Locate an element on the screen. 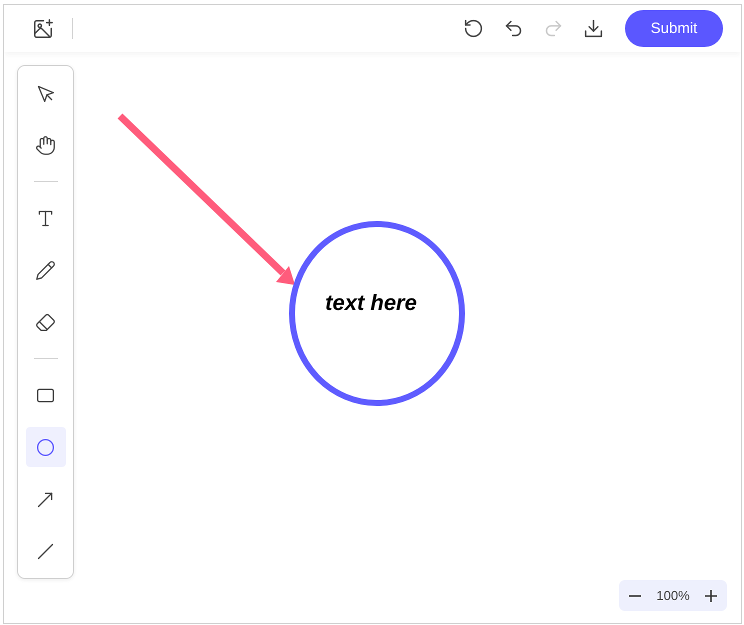 This screenshot has height=625, width=744. submit-button: Submit is located at coordinates (674, 28).